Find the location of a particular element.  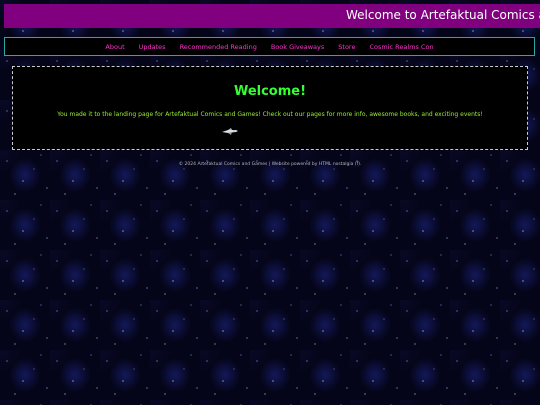

nav-link-about: About is located at coordinates (114, 47).